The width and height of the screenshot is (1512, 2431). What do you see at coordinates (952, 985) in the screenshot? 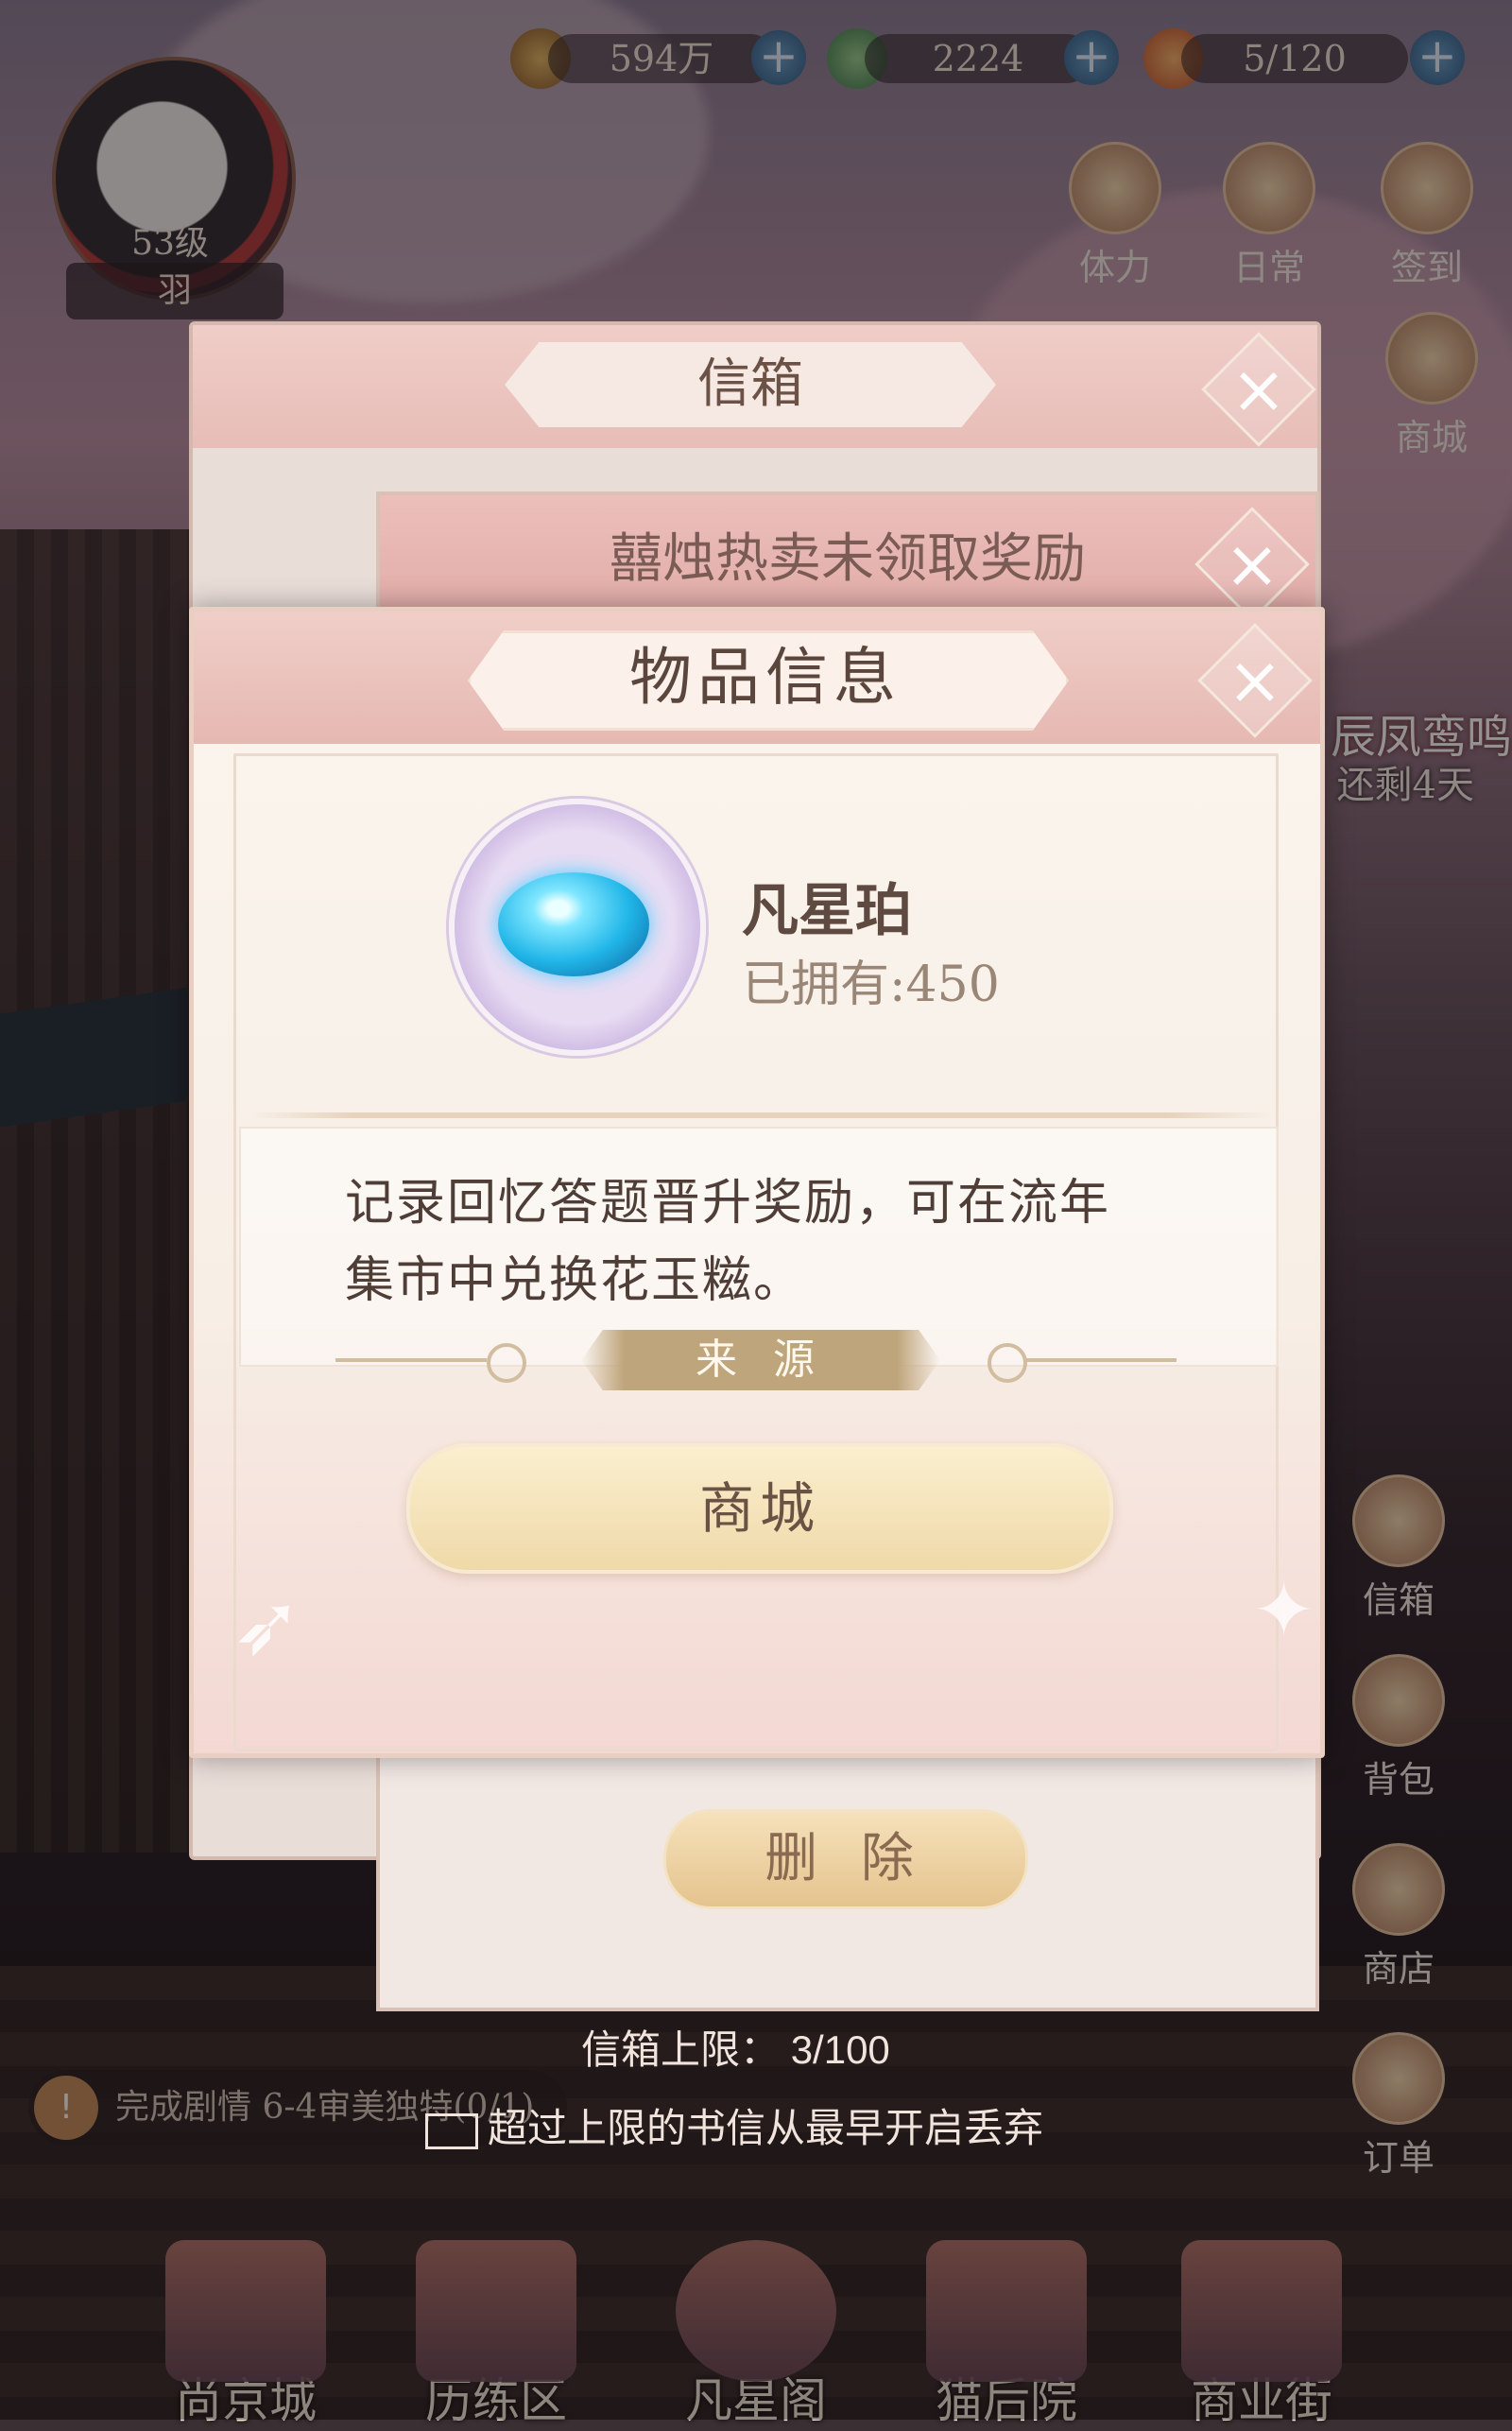
I see `owned-value: 450` at bounding box center [952, 985].